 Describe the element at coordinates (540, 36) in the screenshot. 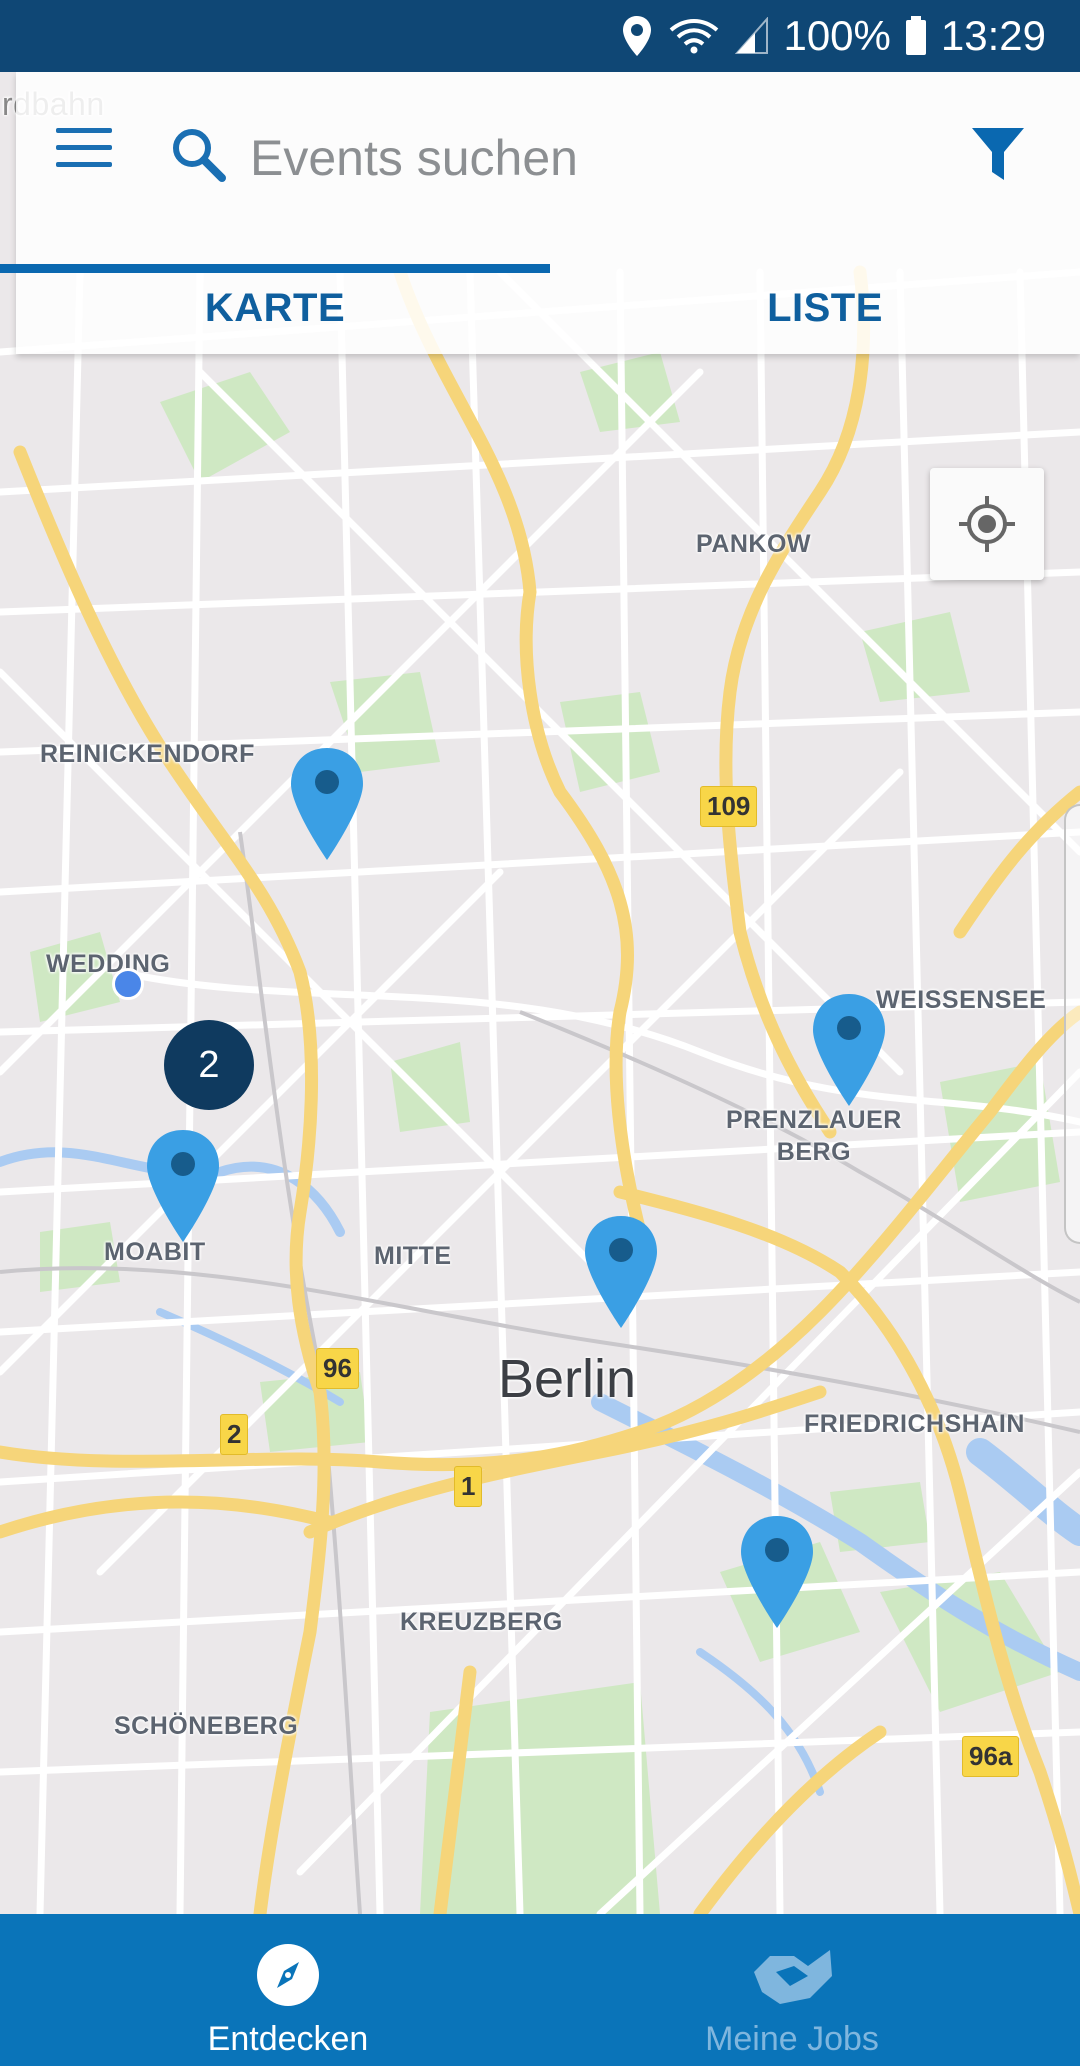

I see `status-bar: 100% 13:29` at that location.